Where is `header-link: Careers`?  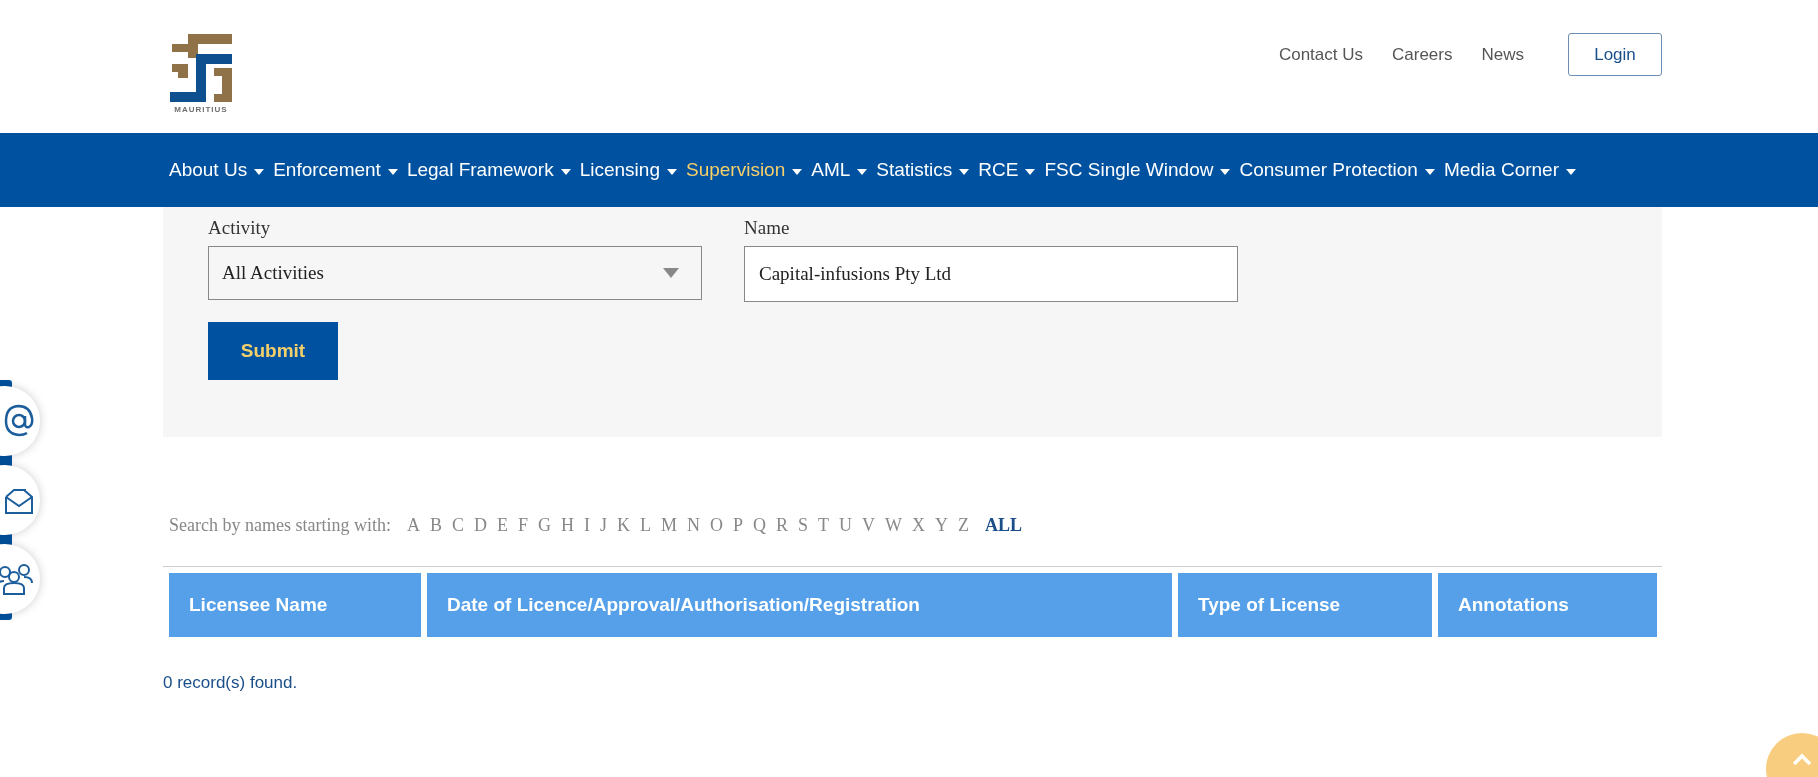 header-link: Careers is located at coordinates (1422, 54).